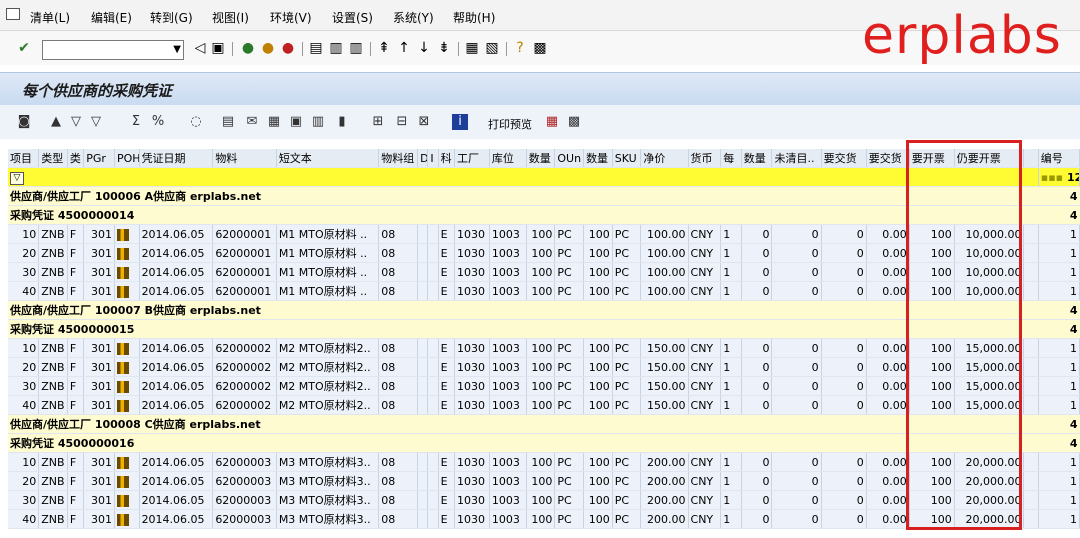 This screenshot has width=1080, height=538. I want to click on column-header, so click(1031, 158).